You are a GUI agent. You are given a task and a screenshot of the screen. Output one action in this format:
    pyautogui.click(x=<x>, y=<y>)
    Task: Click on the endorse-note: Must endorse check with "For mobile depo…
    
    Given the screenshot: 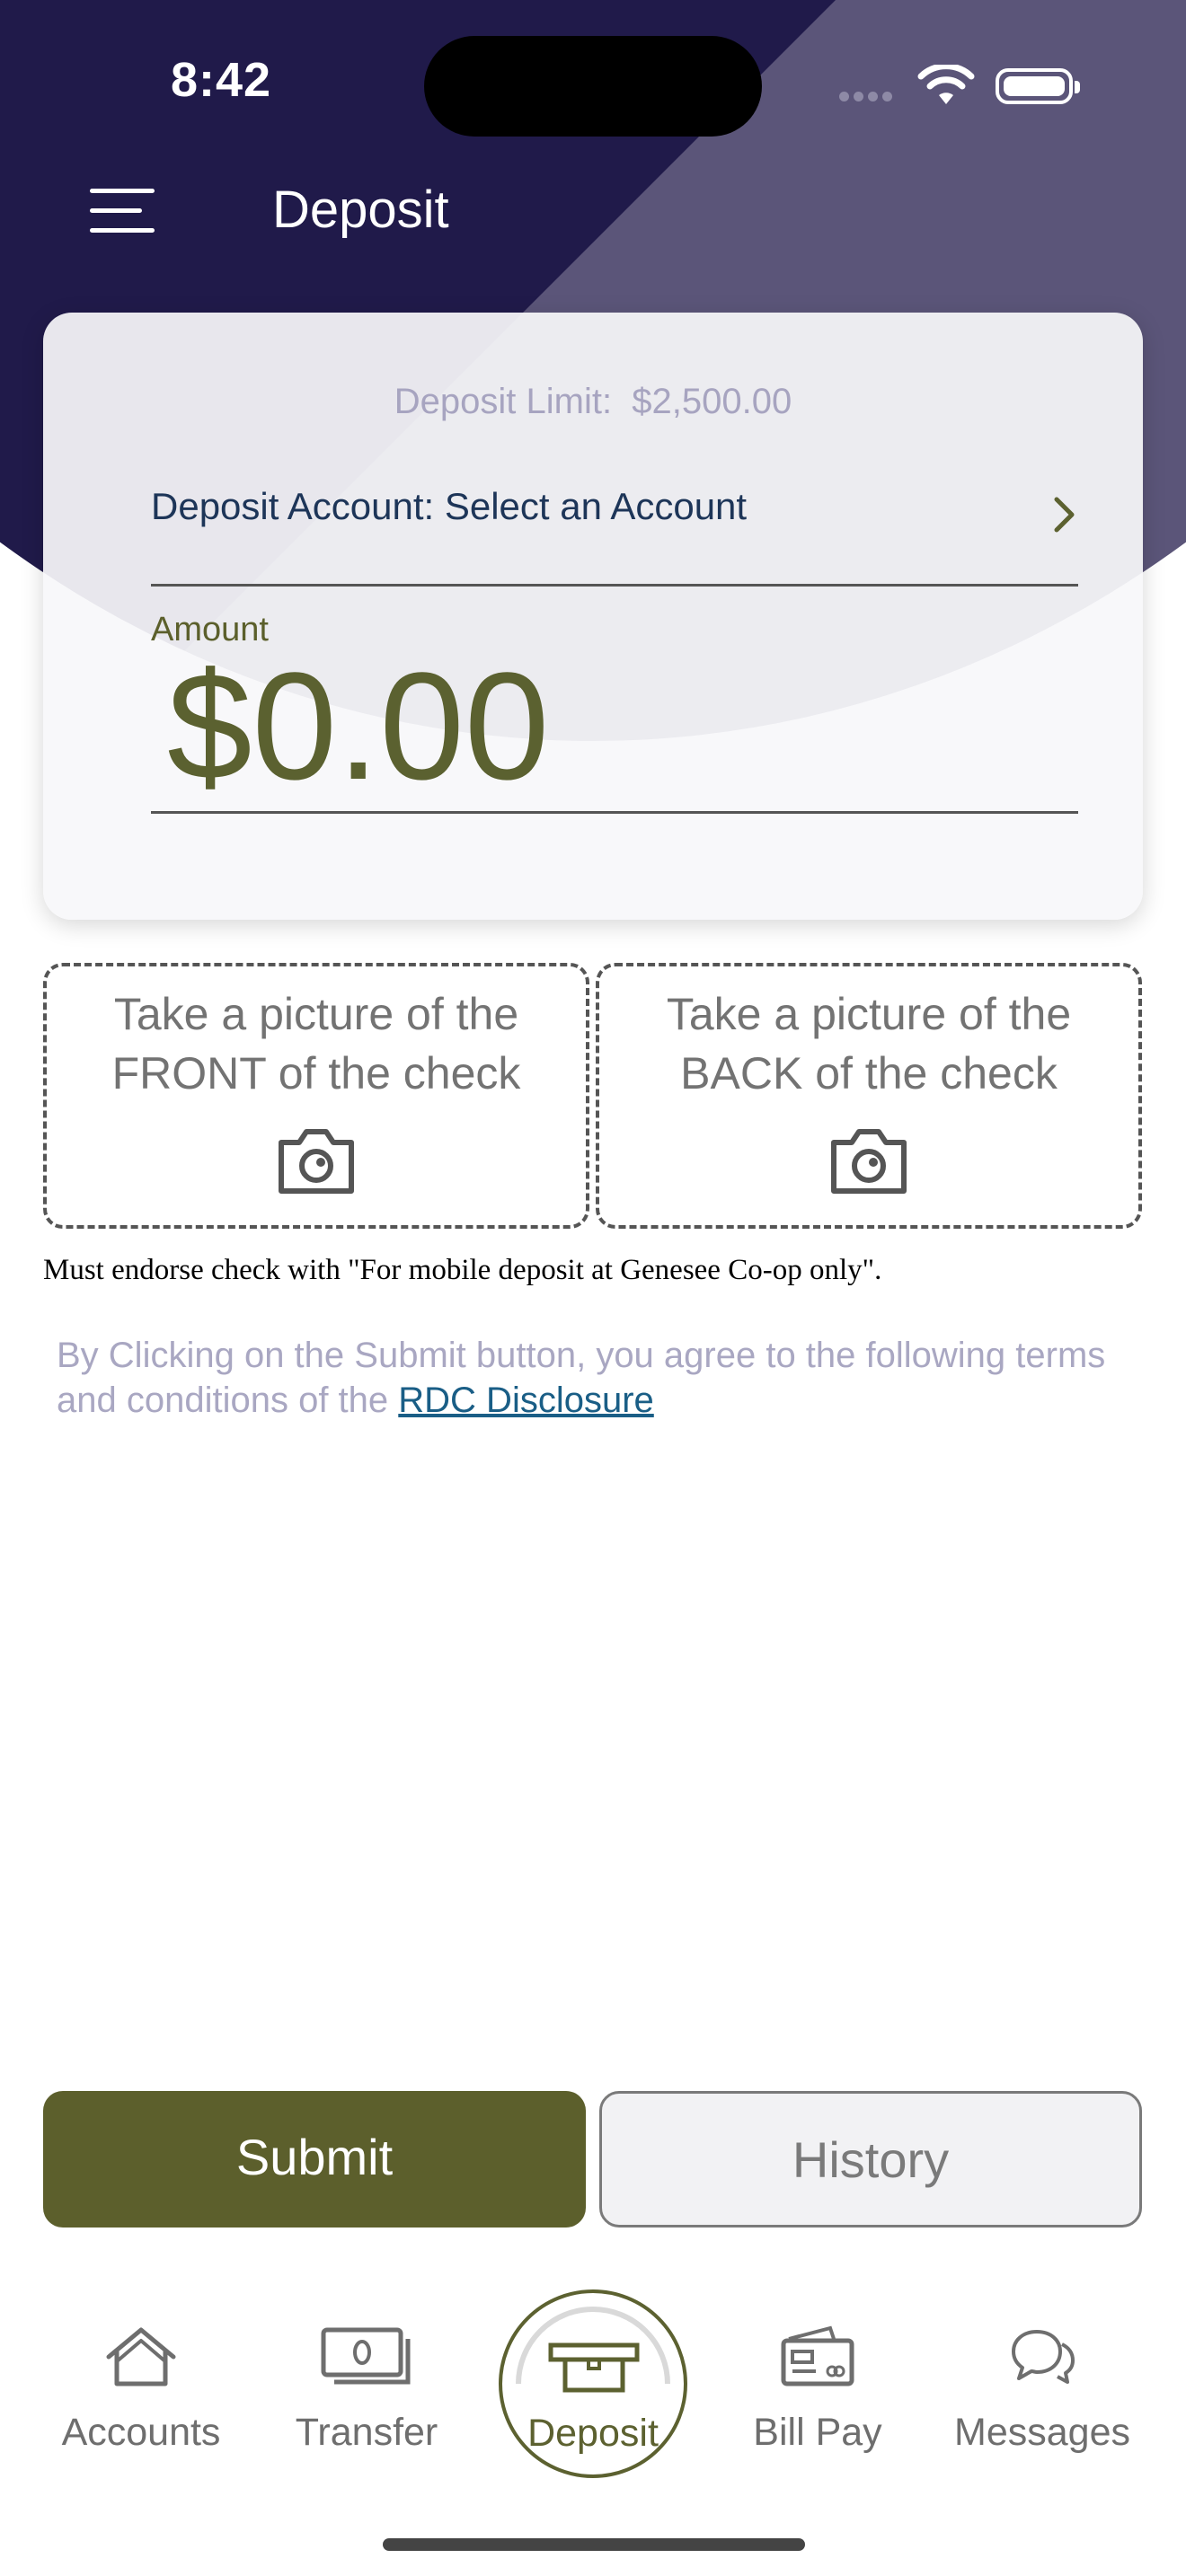 What is the action you would take?
    pyautogui.click(x=462, y=1270)
    